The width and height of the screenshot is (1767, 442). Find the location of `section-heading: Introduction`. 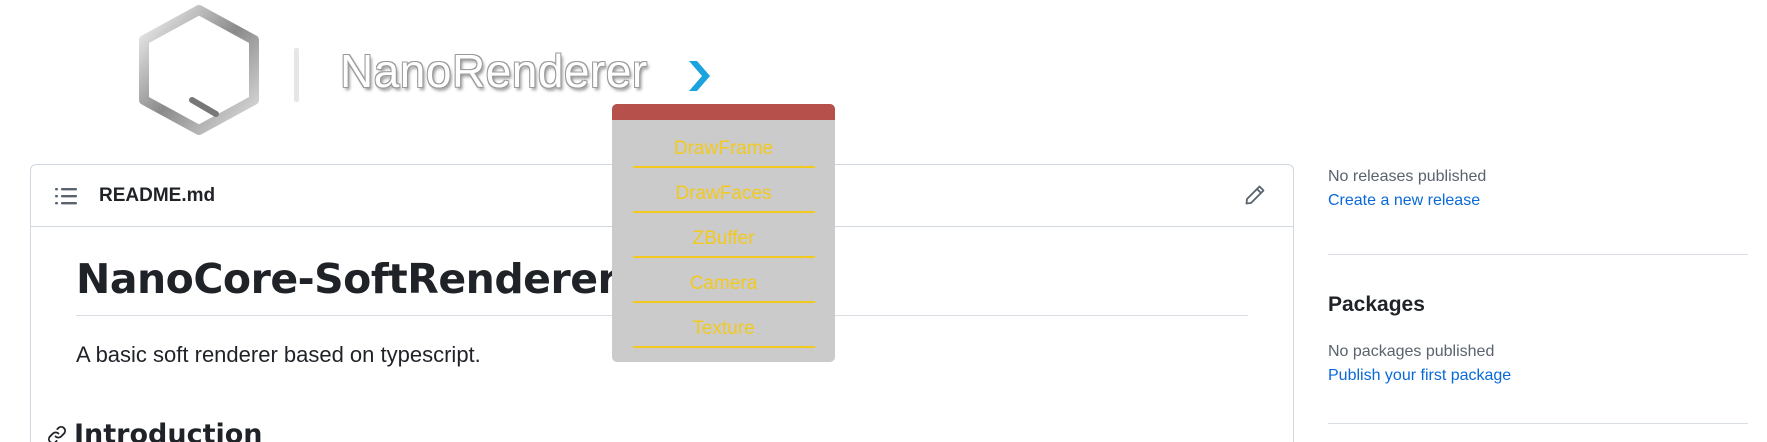

section-heading: Introduction is located at coordinates (168, 430).